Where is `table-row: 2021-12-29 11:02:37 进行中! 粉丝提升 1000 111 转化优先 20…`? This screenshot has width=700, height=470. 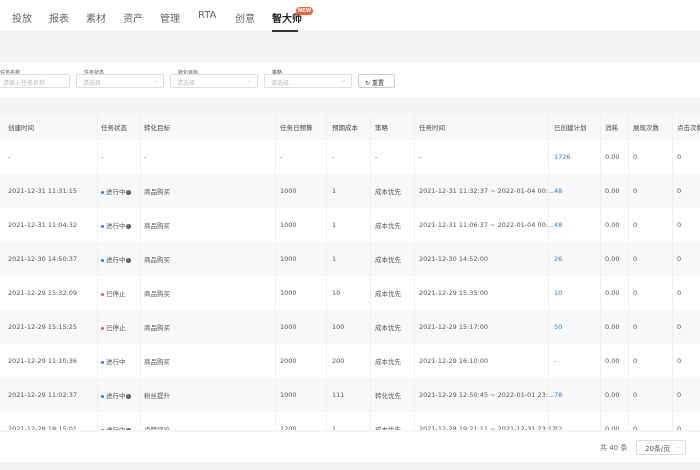
table-row: 2021-12-29 11:02:37 进行中! 粉丝提升 1000 111 转化优先 20… is located at coordinates (350, 395).